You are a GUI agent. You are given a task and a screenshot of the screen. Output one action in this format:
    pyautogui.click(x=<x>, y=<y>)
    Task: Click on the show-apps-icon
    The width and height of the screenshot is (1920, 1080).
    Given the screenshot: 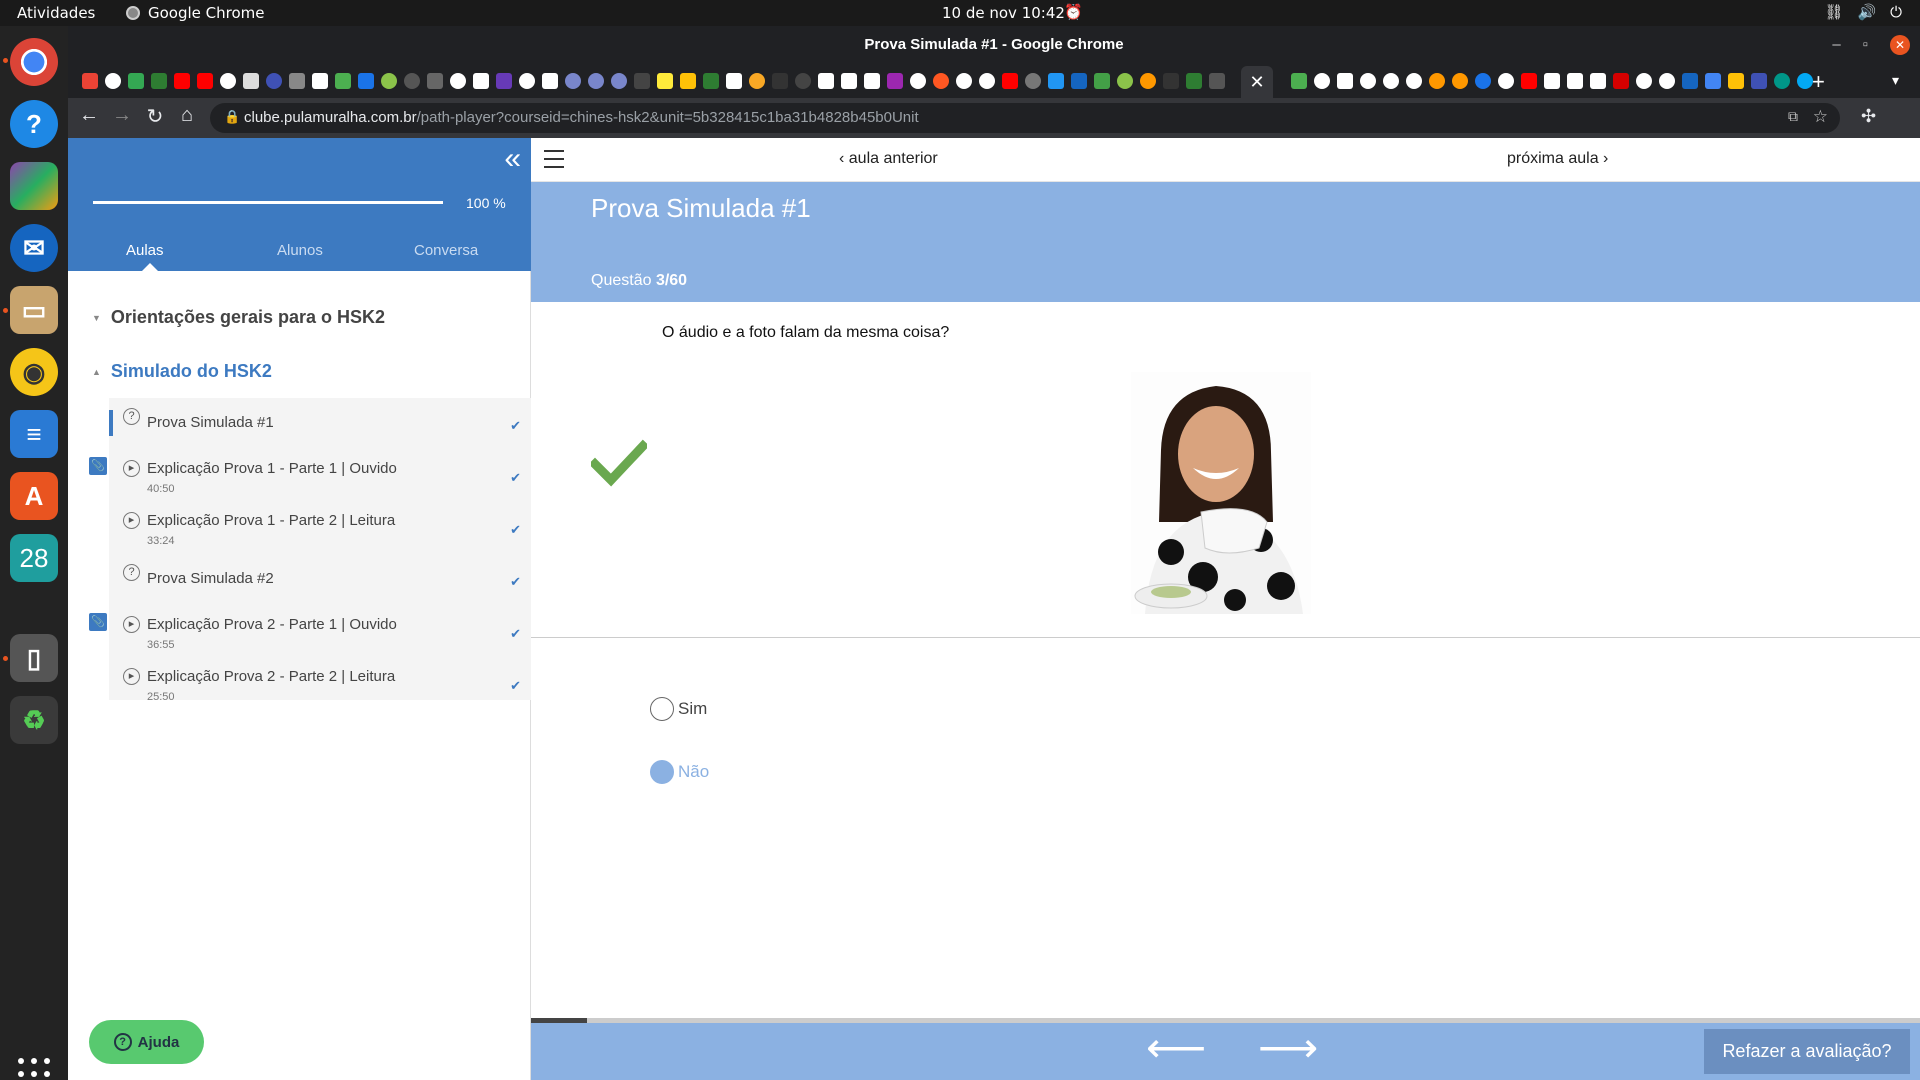 What is the action you would take?
    pyautogui.click(x=34, y=1069)
    